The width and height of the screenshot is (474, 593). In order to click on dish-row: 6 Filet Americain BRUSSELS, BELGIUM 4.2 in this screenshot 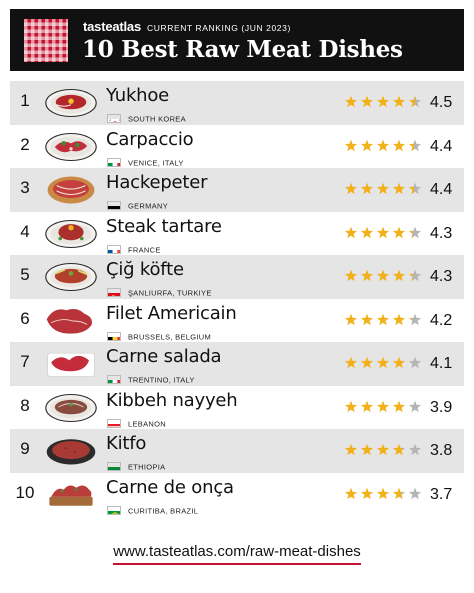, I will do `click(237, 321)`.